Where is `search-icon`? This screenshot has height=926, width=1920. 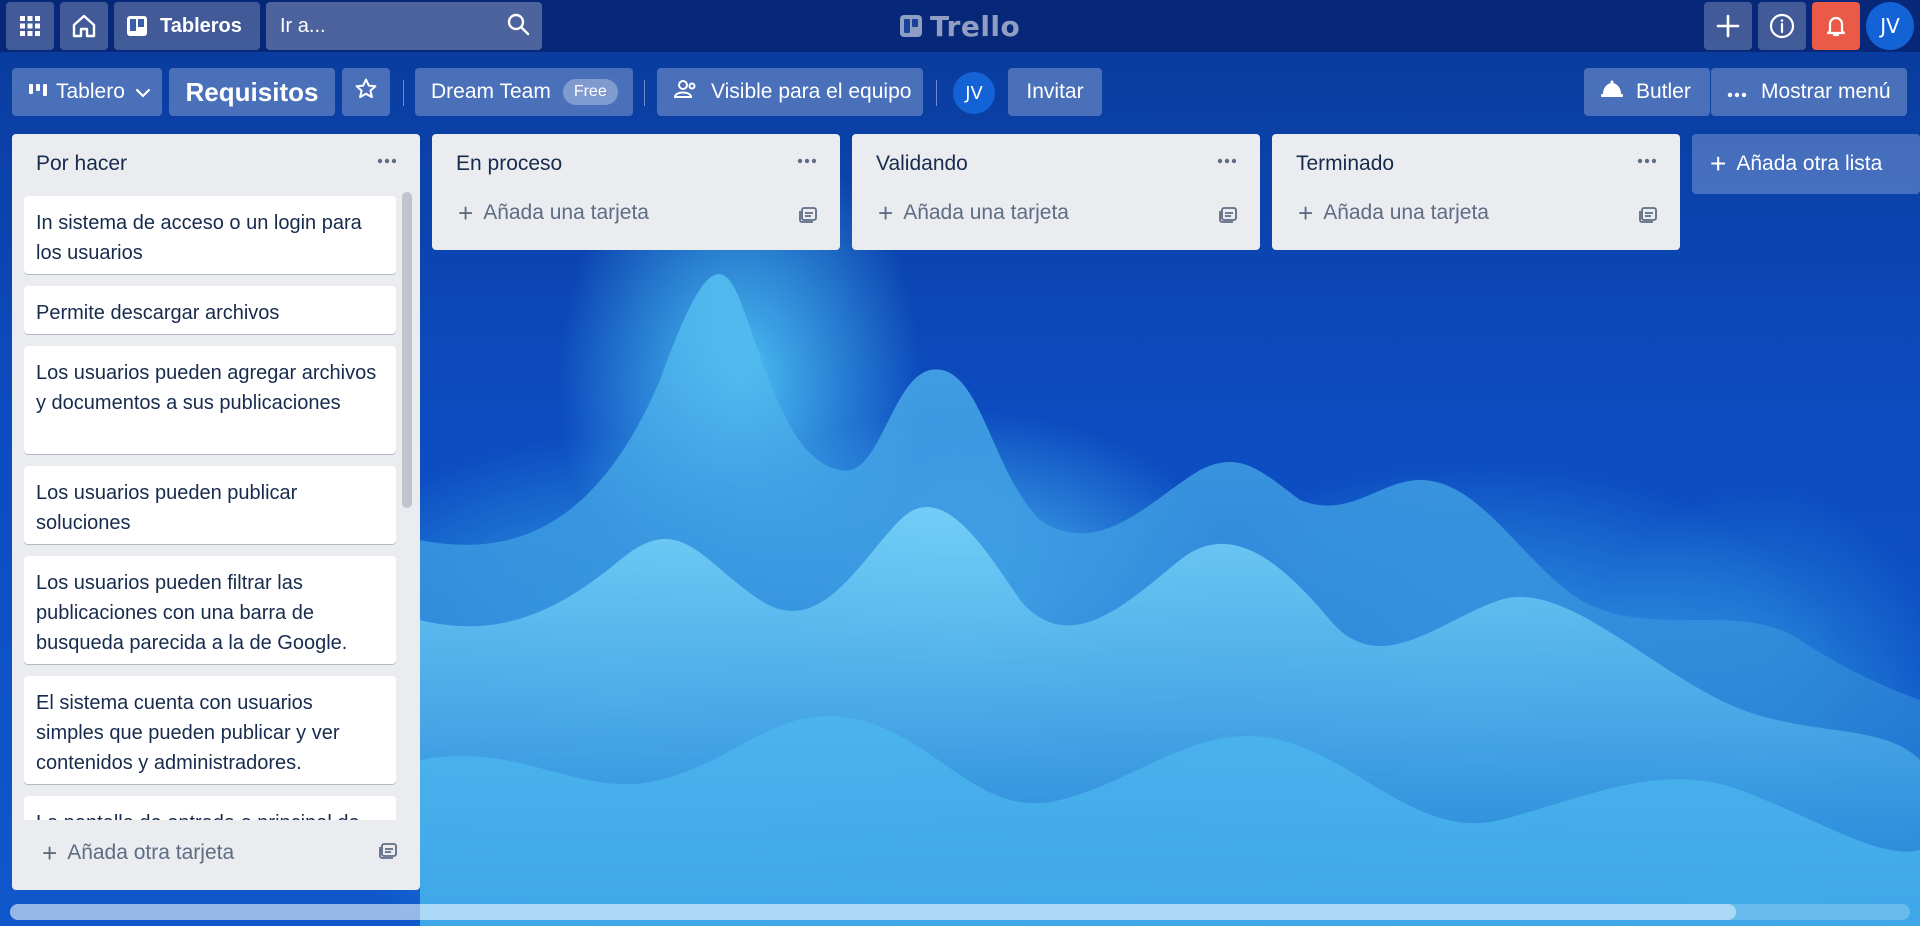 search-icon is located at coordinates (518, 26).